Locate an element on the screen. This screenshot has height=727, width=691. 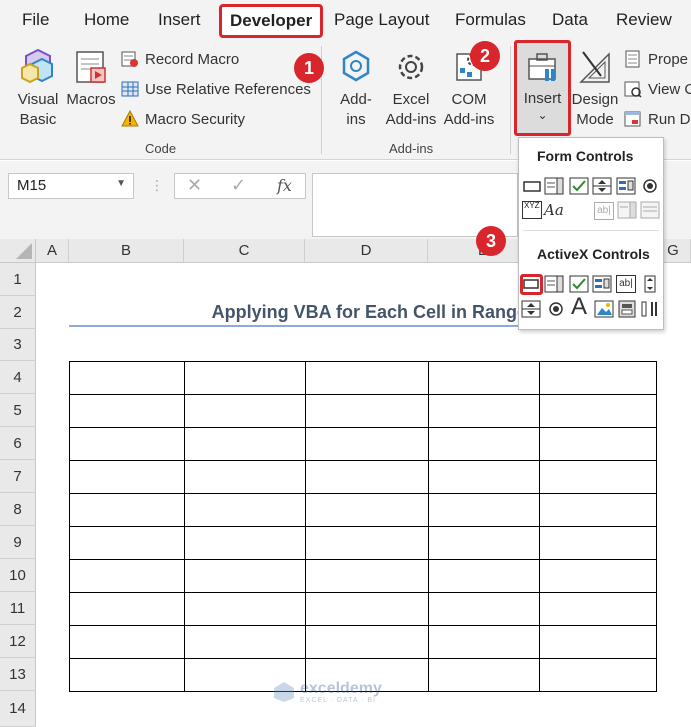
button-form-control-icon is located at coordinates (532, 186).